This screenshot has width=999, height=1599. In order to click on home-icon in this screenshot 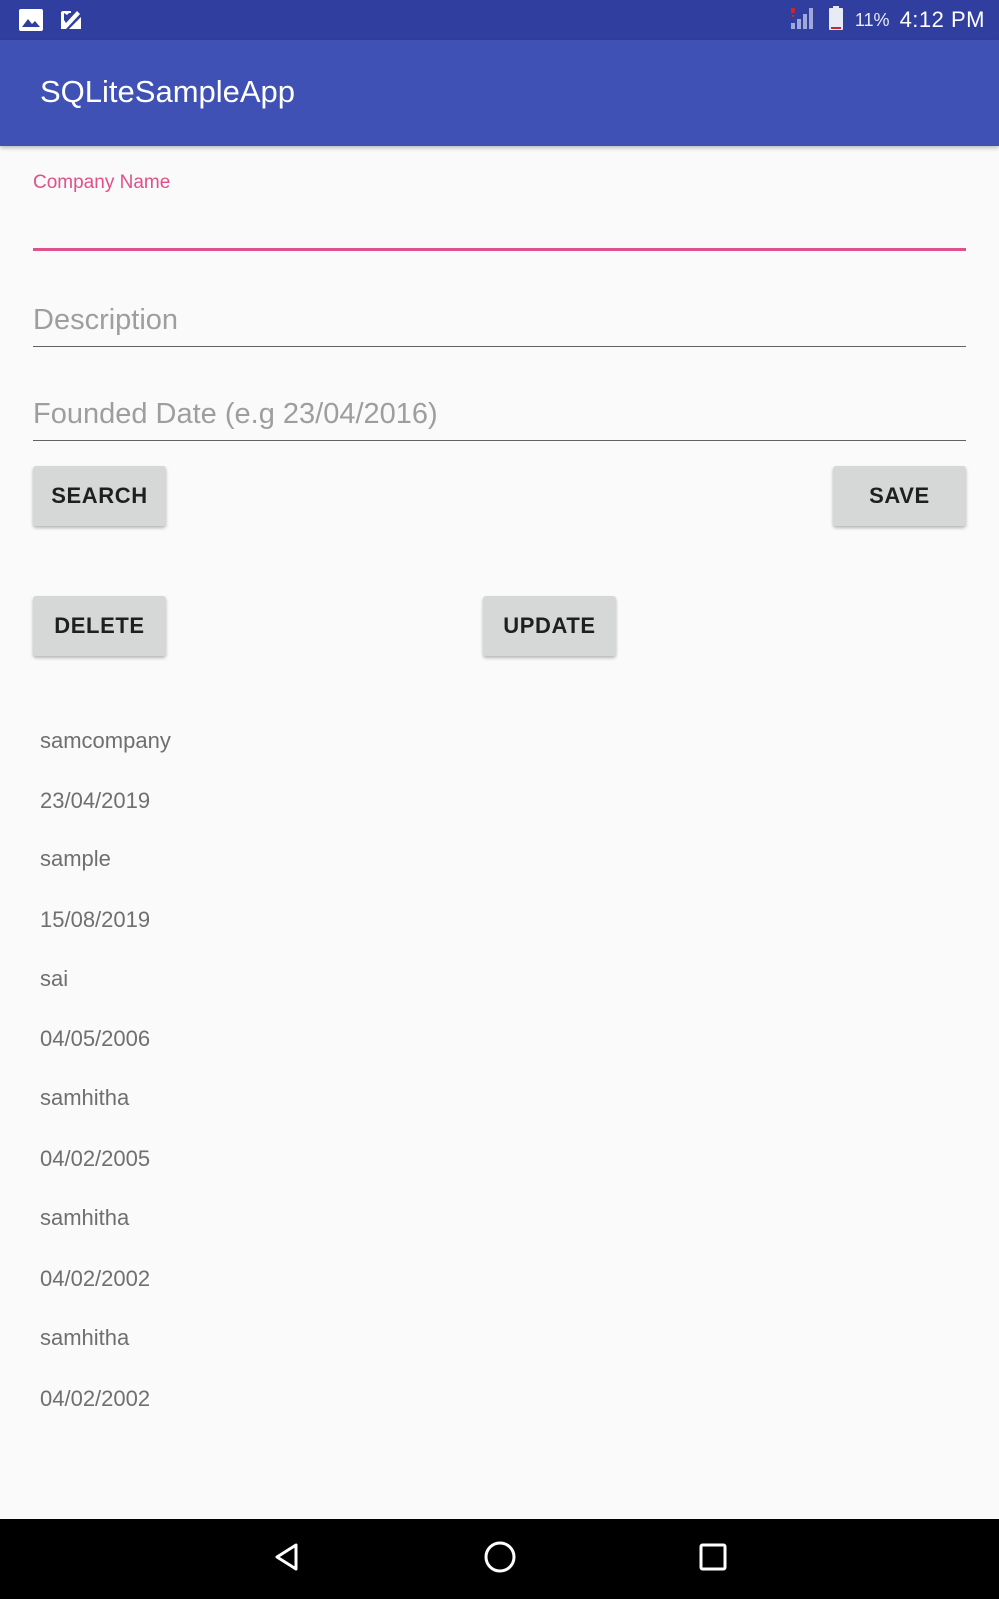, I will do `click(500, 1559)`.